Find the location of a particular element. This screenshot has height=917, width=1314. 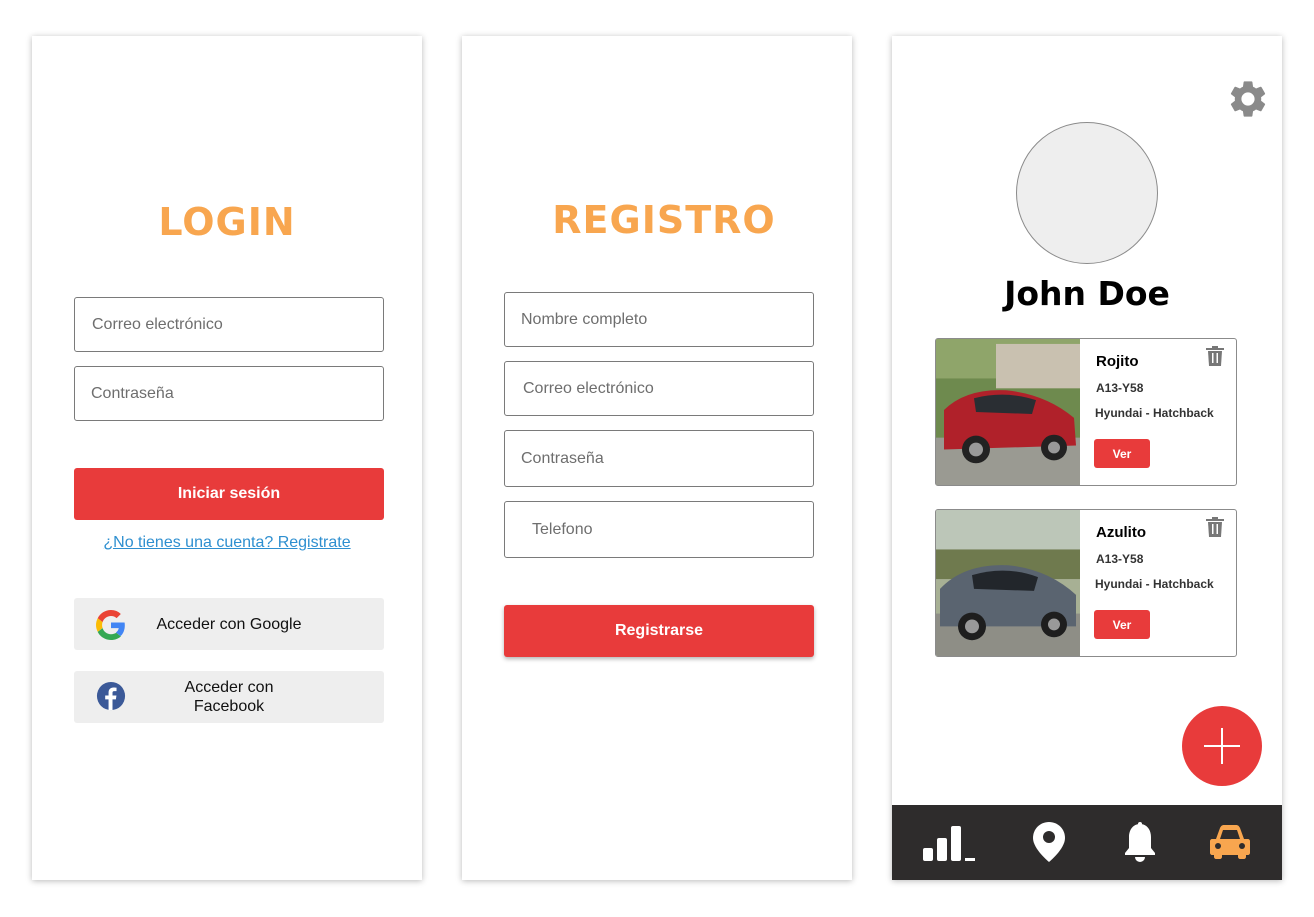

register-link: ¿No tienes una cuenta? Registrate is located at coordinates (227, 543).